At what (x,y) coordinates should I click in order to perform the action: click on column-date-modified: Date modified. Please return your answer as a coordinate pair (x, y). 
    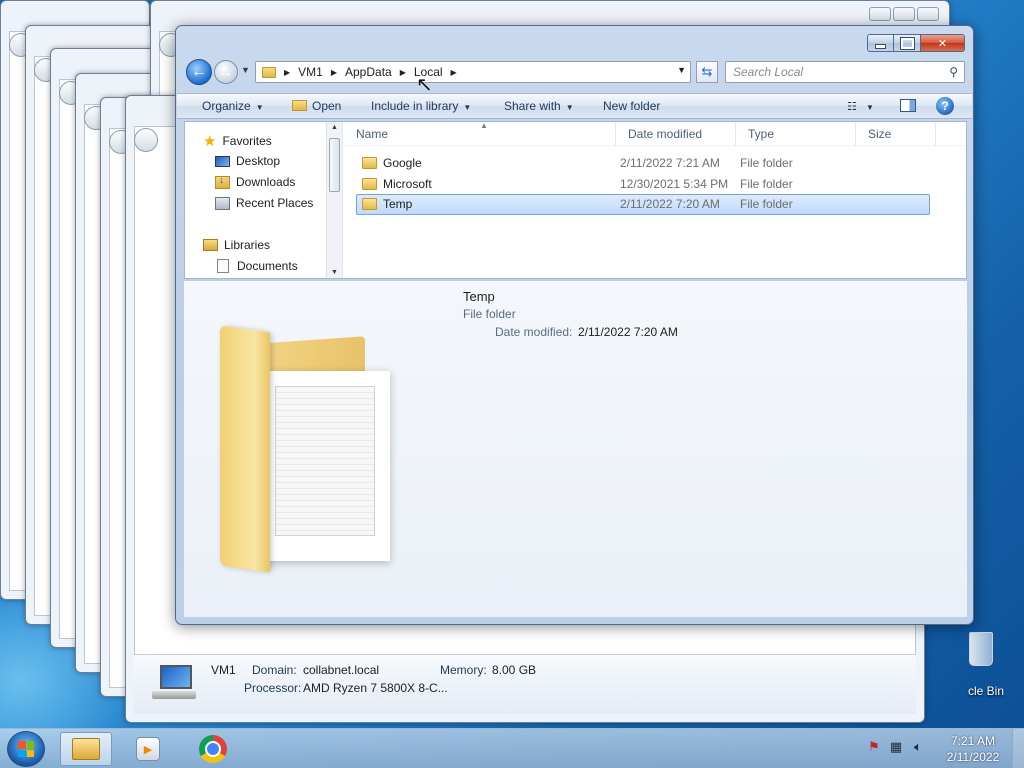
    Looking at the image, I should click on (676, 134).